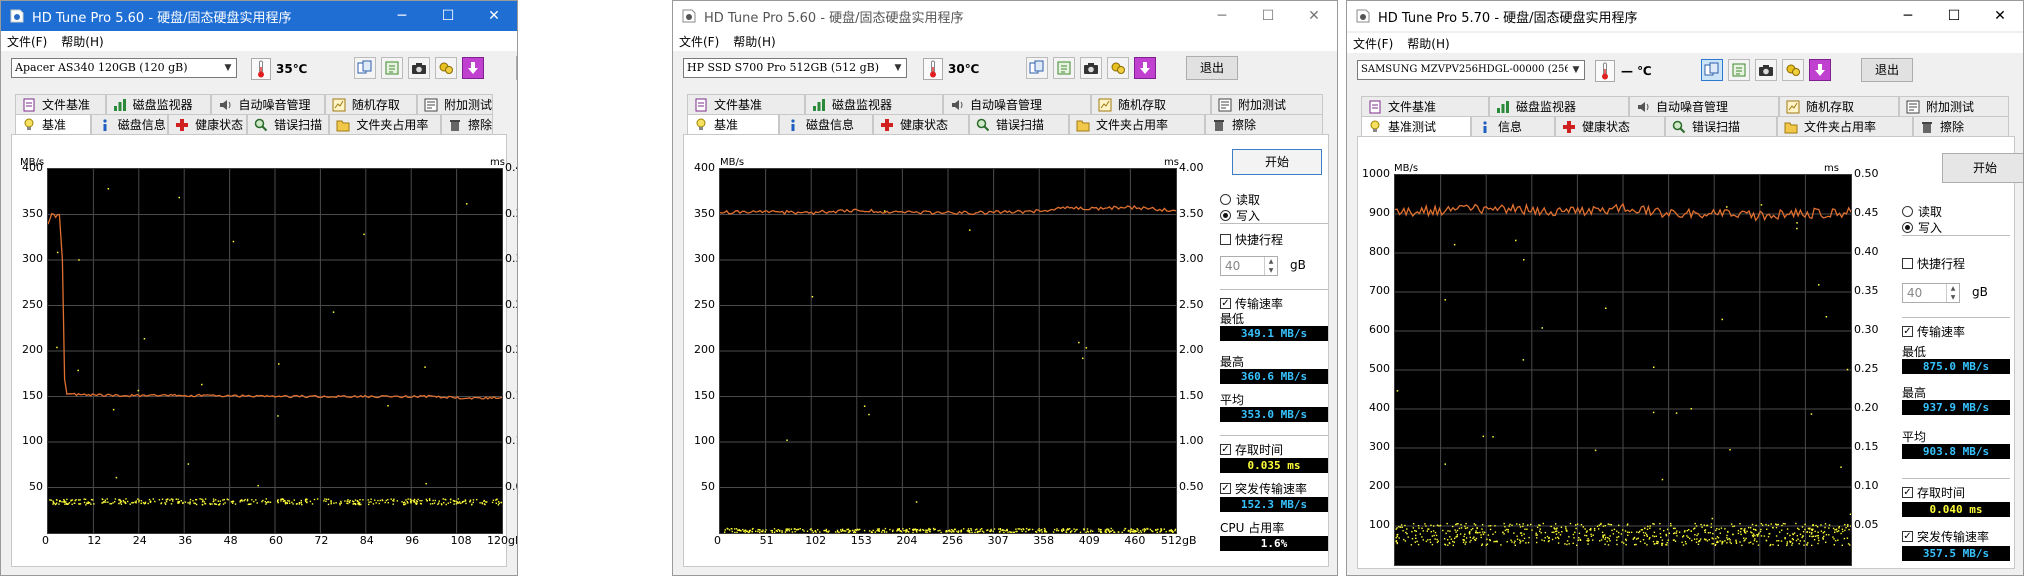 This screenshot has height=580, width=2024. What do you see at coordinates (1513, 126) in the screenshot?
I see `tab-disk-info: 信息` at bounding box center [1513, 126].